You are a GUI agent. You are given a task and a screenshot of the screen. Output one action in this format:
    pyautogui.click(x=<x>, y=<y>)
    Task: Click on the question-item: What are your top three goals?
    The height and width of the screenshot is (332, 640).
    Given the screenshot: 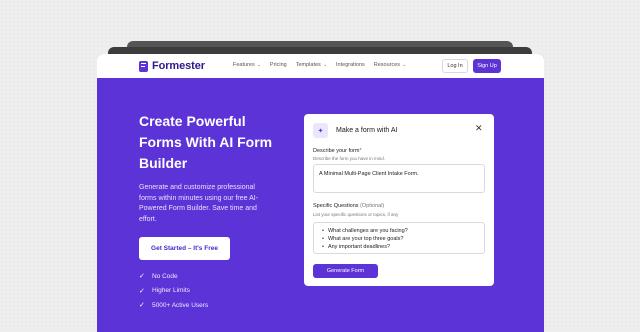 What is the action you would take?
    pyautogui.click(x=399, y=239)
    